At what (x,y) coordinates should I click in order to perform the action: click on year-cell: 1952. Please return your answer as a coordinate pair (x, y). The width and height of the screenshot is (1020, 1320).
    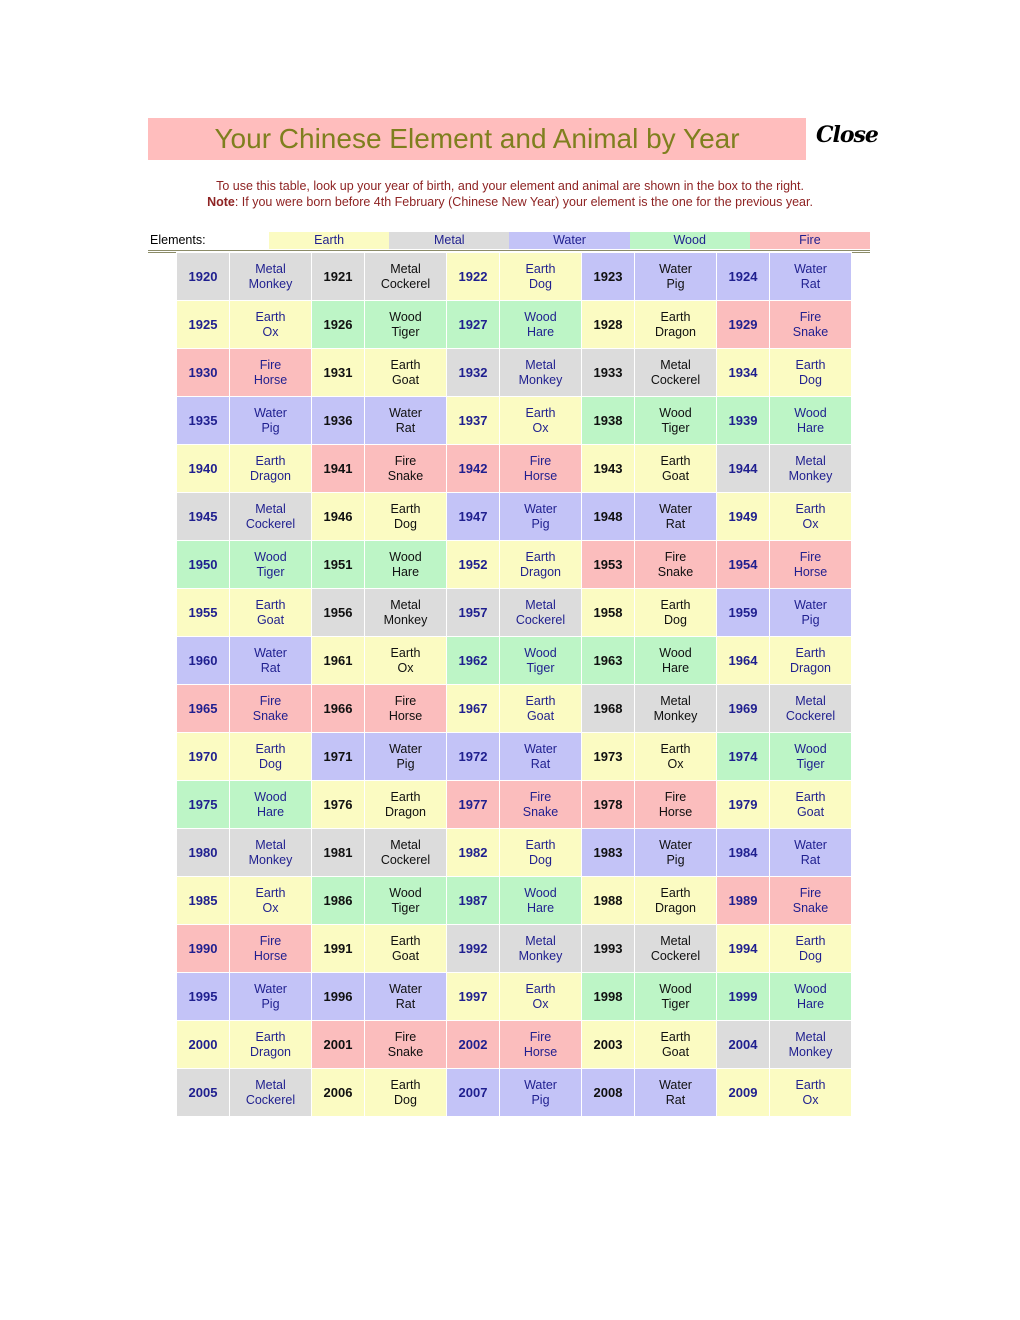
    Looking at the image, I should click on (473, 564).